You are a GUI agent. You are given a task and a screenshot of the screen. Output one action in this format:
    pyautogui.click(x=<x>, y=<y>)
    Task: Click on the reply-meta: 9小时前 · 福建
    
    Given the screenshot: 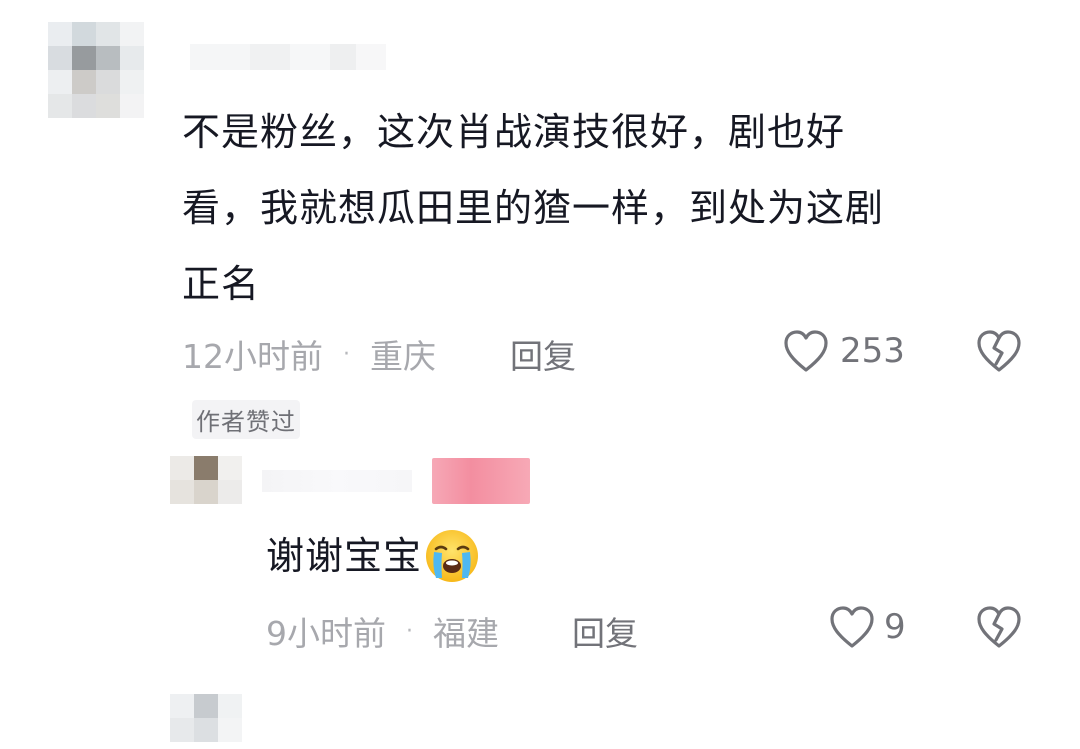 What is the action you would take?
    pyautogui.click(x=382, y=631)
    